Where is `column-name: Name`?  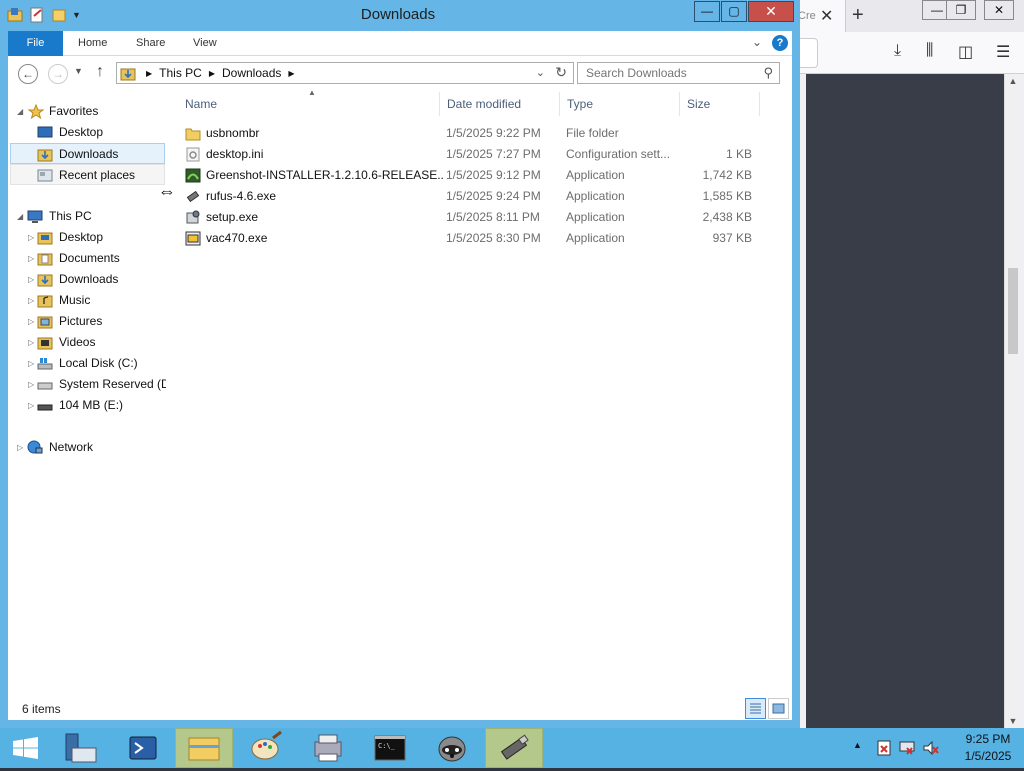 column-name: Name is located at coordinates (309, 104).